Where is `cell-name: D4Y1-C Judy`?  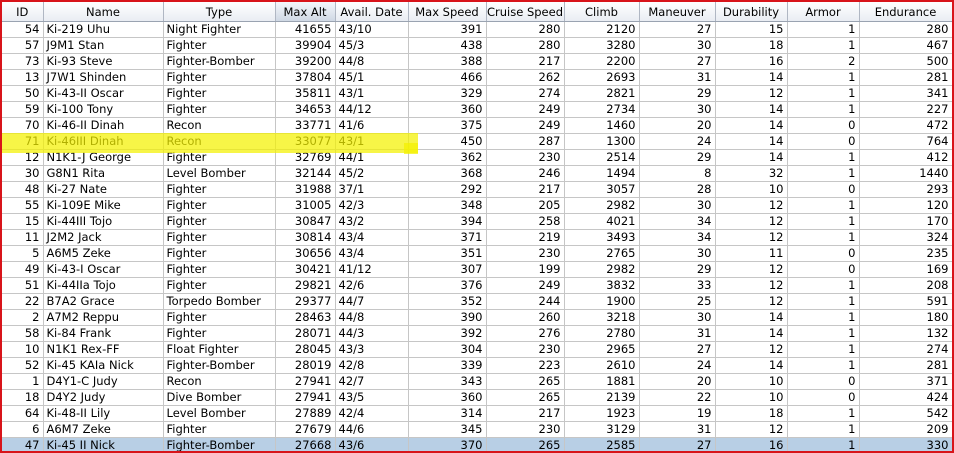 cell-name: D4Y1-C Judy is located at coordinates (103, 381).